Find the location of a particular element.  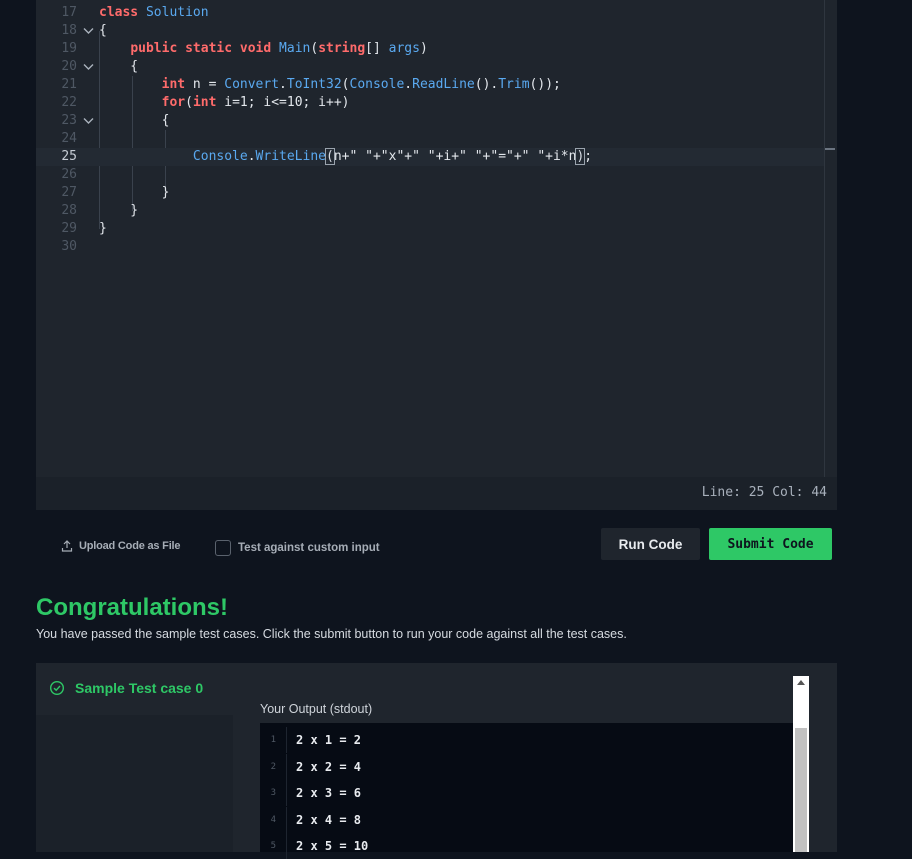

line-number: 18 is located at coordinates (69, 30).